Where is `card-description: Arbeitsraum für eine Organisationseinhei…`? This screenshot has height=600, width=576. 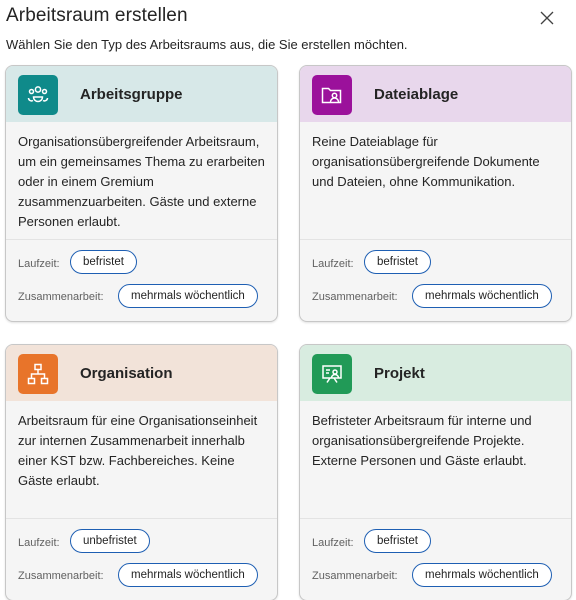 card-description: Arbeitsraum für eine Organisationseinhei… is located at coordinates (138, 450).